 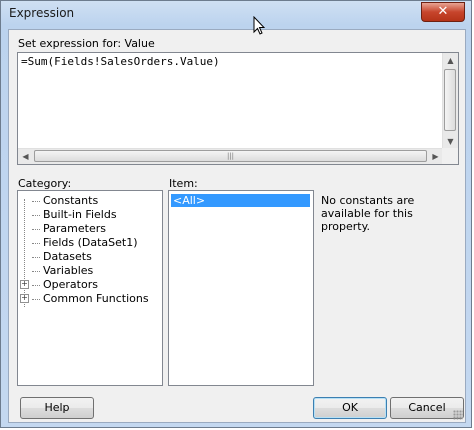 I want to click on tree-connector-line, so click(x=24, y=253).